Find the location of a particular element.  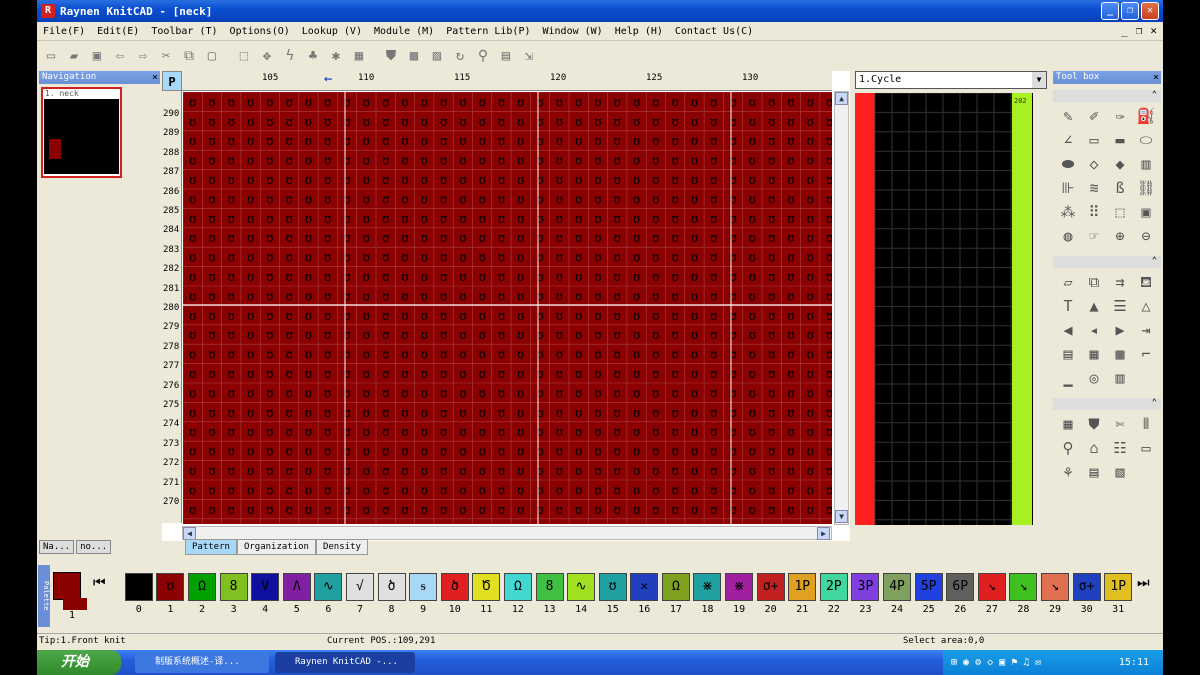

filled-ellipse-tool-icon: ⬬ is located at coordinates (1068, 164).